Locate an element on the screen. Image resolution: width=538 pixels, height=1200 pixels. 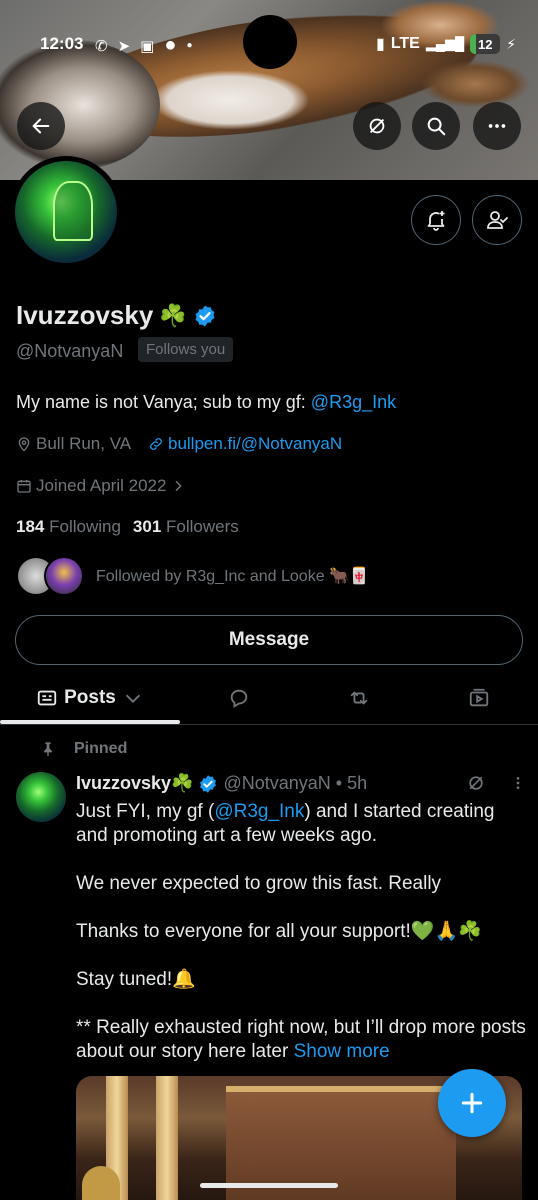
follows-you-badge: Follows you is located at coordinates (186, 349).